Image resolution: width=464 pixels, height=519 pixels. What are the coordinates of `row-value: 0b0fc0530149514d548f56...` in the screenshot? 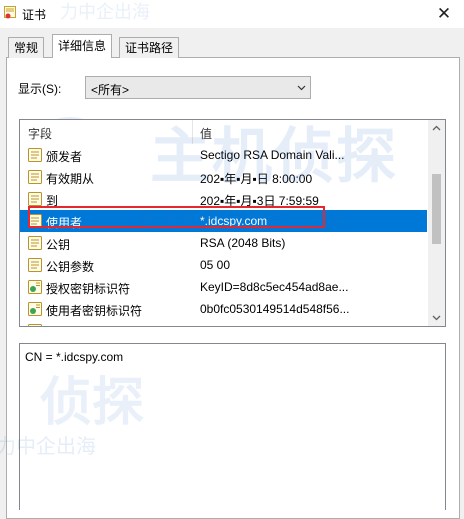 It's located at (275, 309).